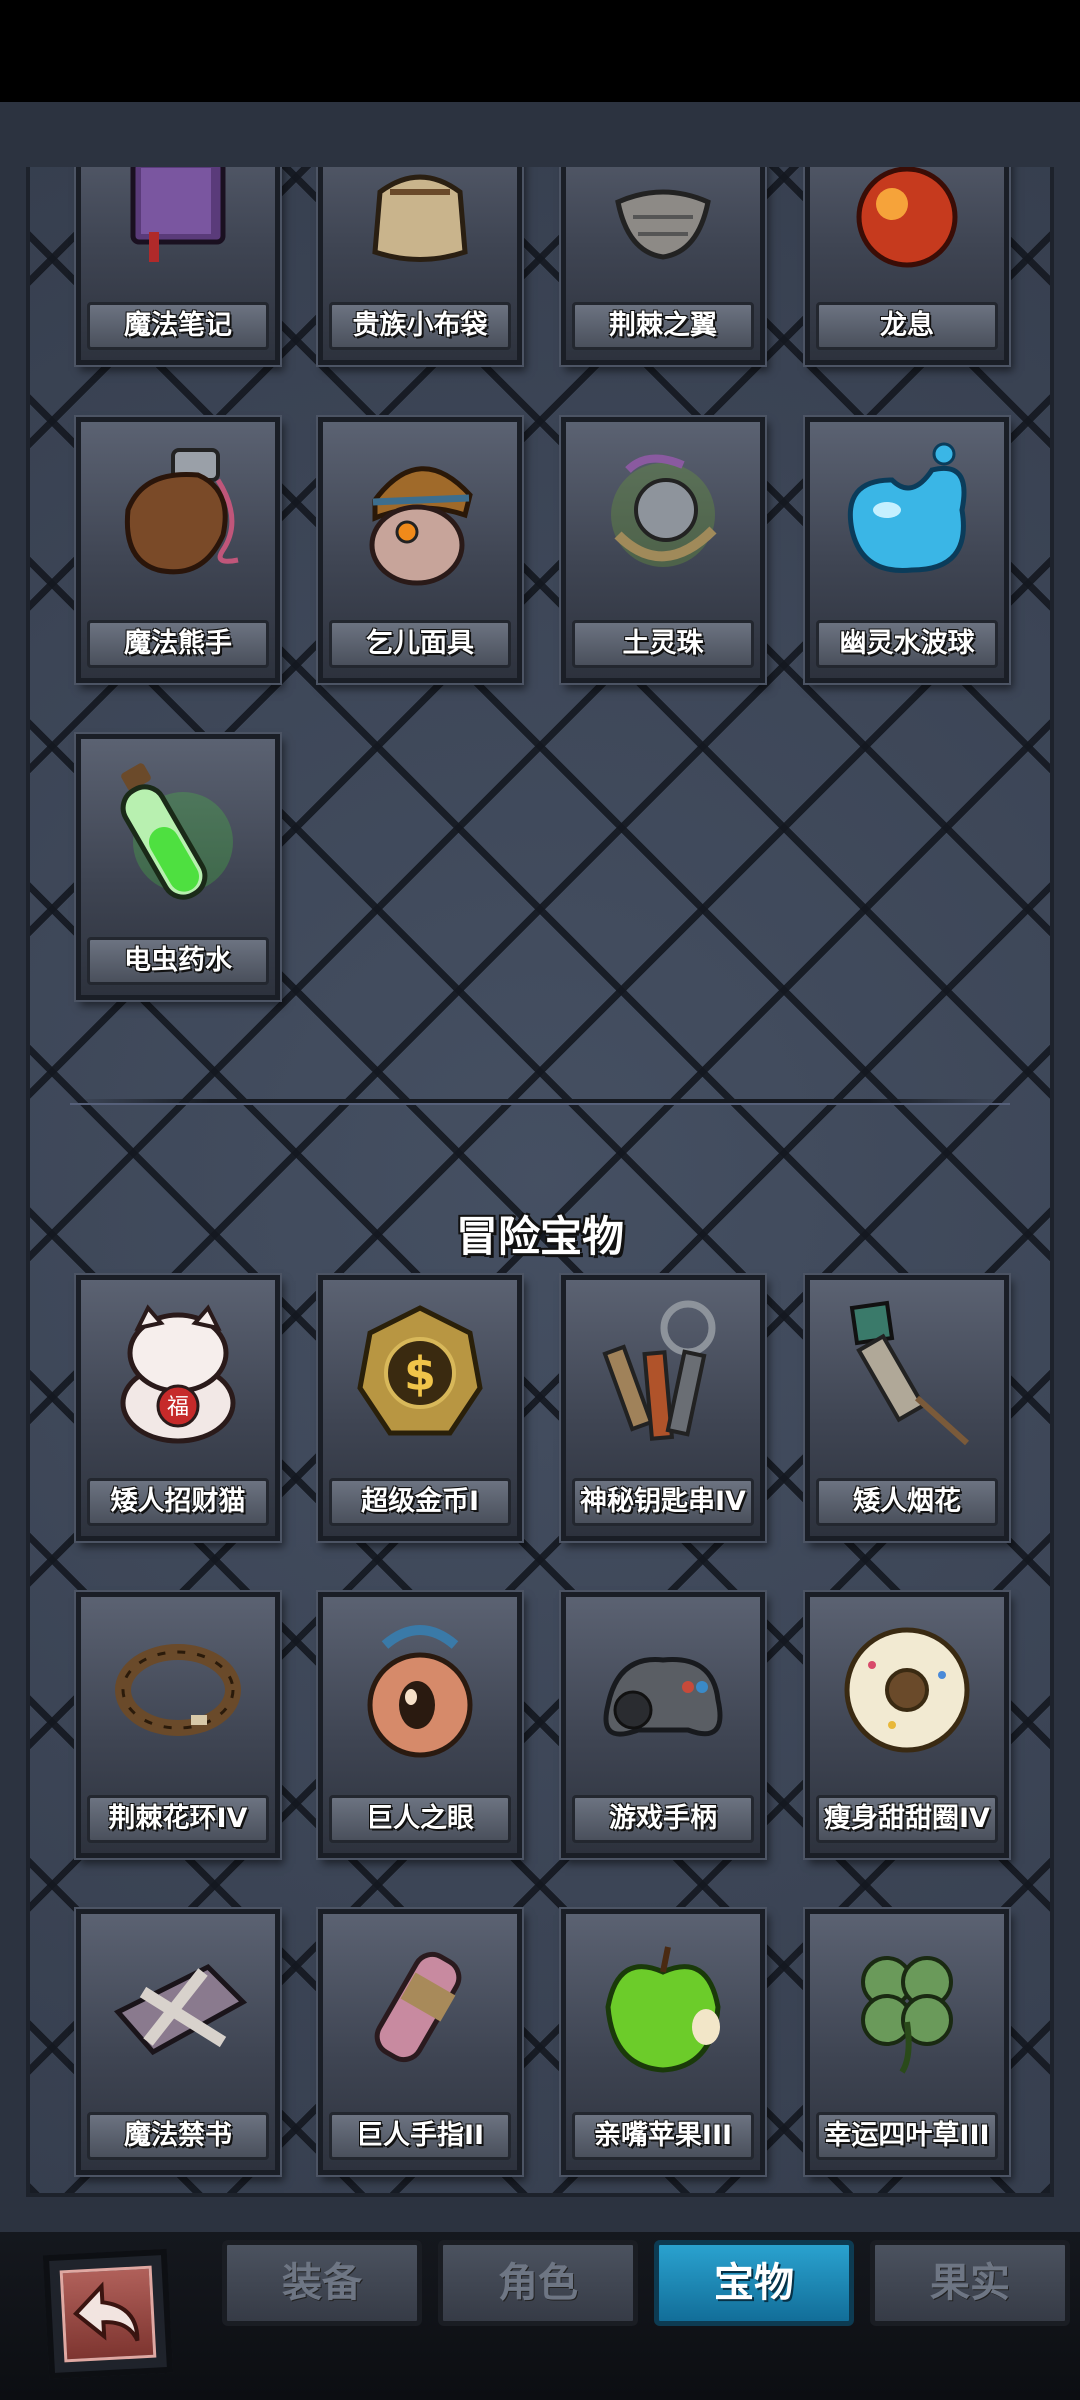 This screenshot has height=2400, width=1080. What do you see at coordinates (178, 644) in the screenshot?
I see `item-label: 魔法熊手` at bounding box center [178, 644].